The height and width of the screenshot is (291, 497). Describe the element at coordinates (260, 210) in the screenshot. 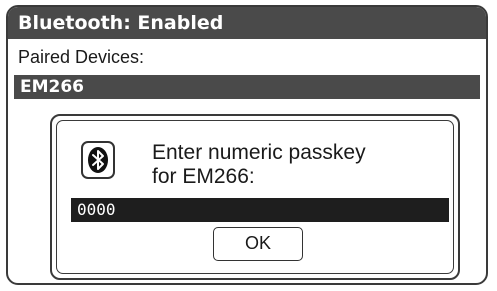

I see `passkey-input: 0000` at that location.